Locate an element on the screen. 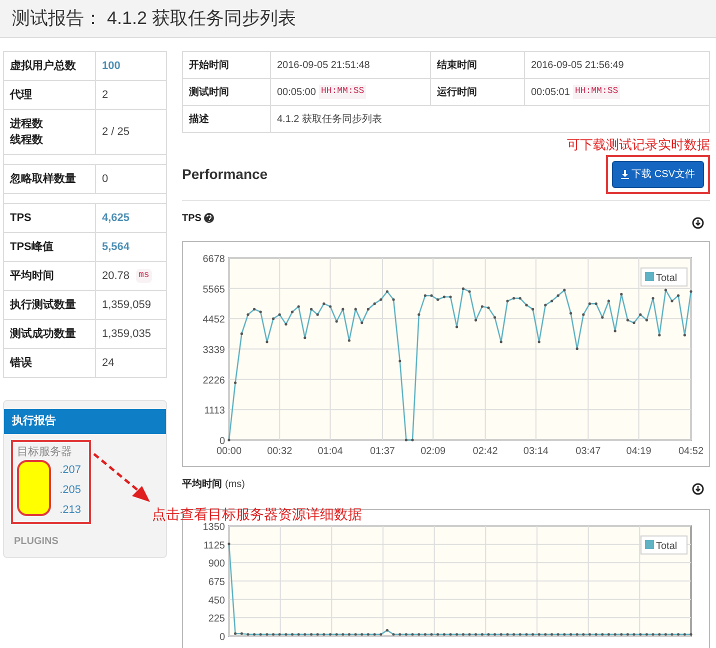 The height and width of the screenshot is (648, 716). summary-label: 错误 is located at coordinates (21, 363).